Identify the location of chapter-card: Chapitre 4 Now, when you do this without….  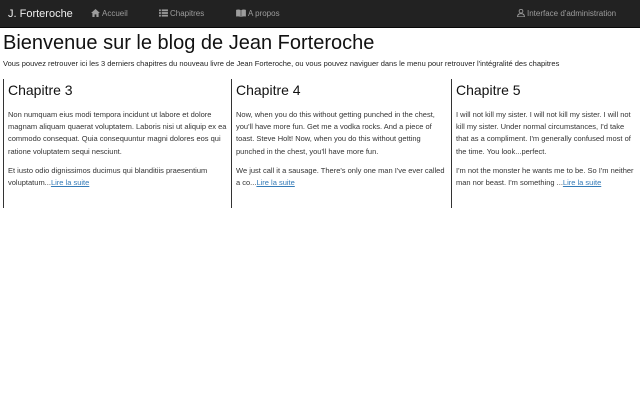
(340, 143).